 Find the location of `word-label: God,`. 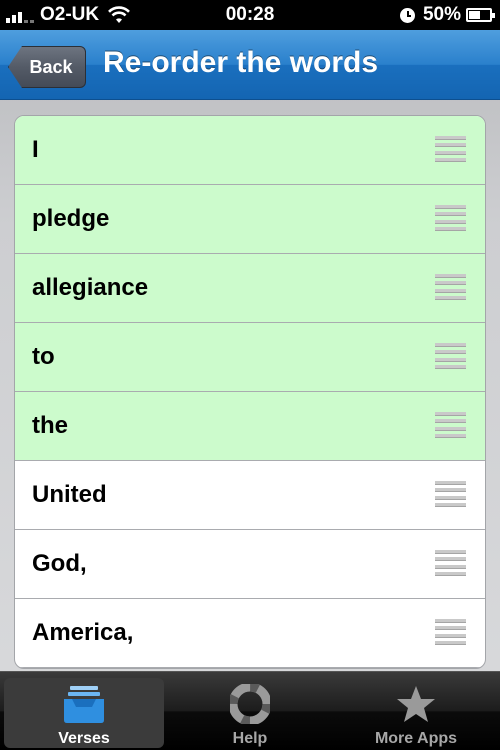

word-label: God, is located at coordinates (59, 563).